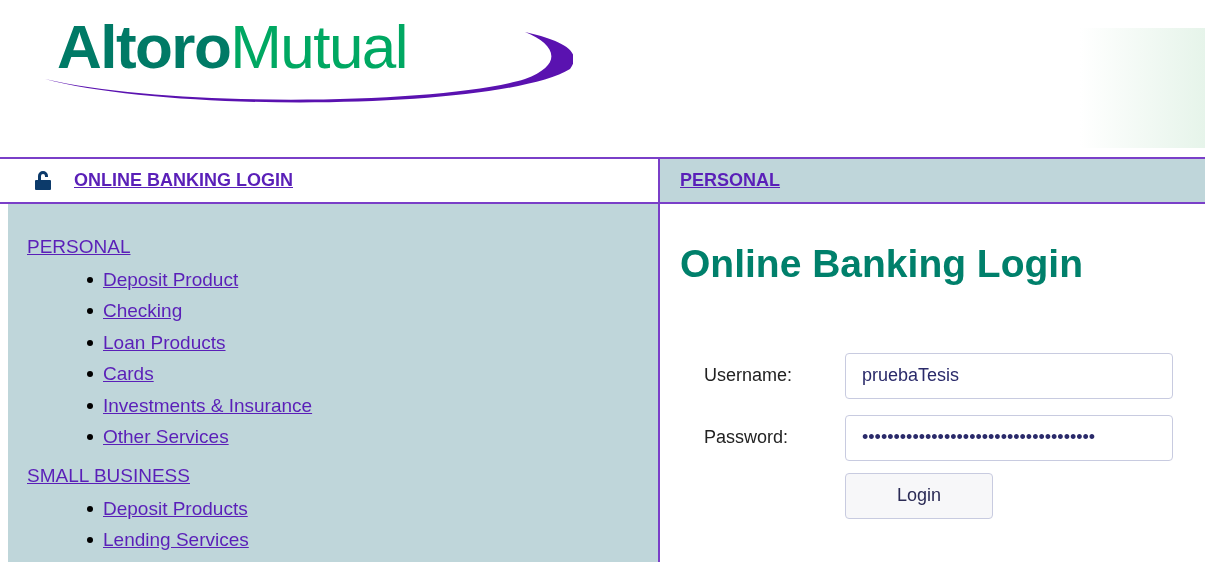 This screenshot has width=1205, height=562. Describe the element at coordinates (919, 495) in the screenshot. I see `login-button: Login` at that location.